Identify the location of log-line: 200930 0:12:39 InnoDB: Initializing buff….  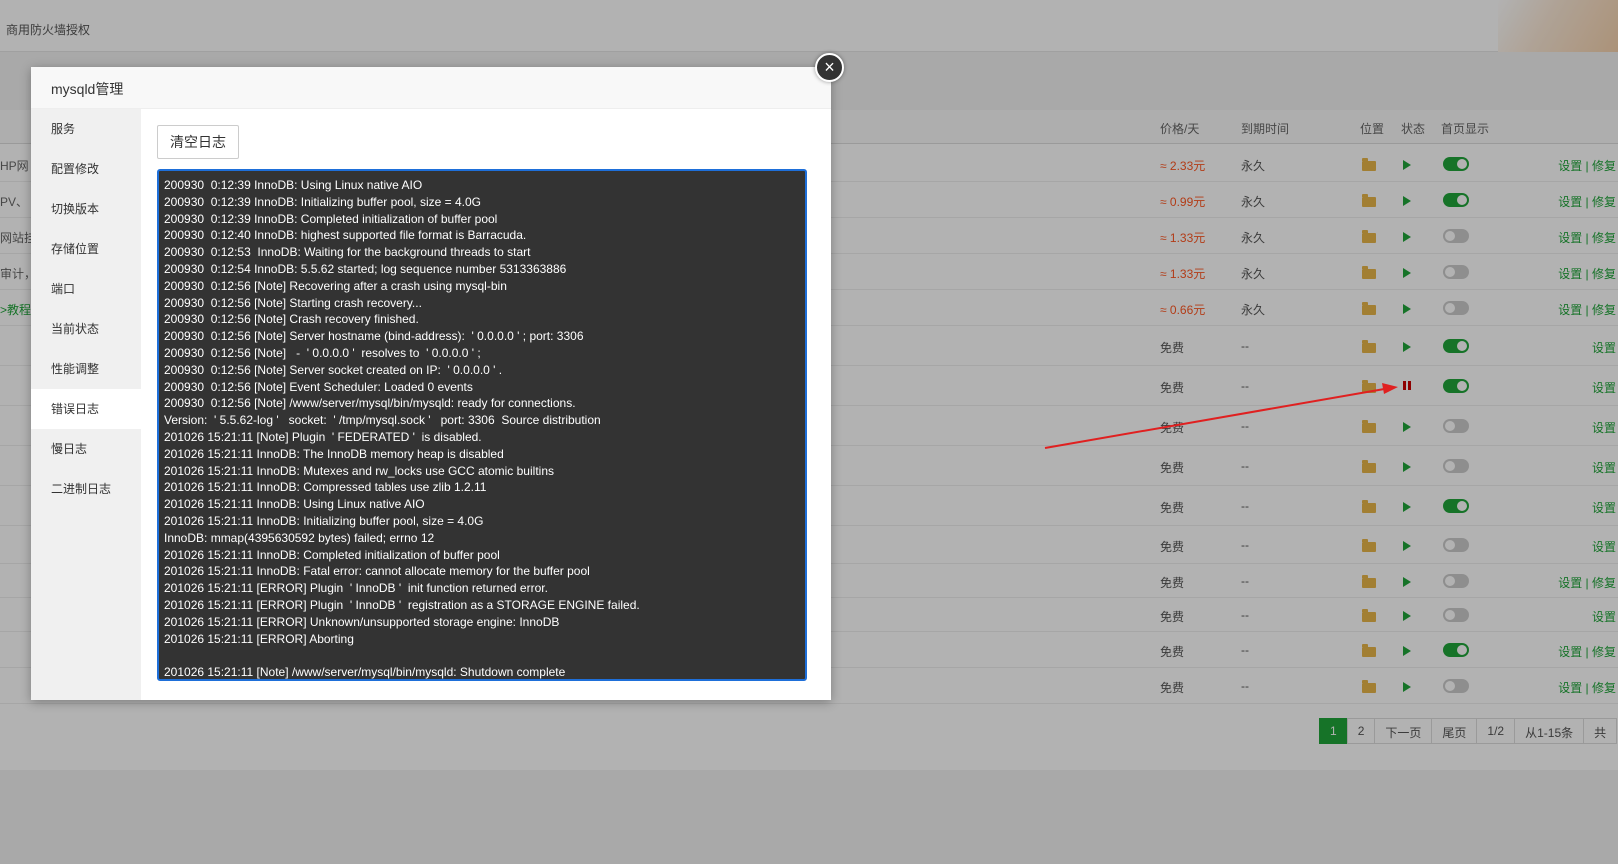
(322, 201).